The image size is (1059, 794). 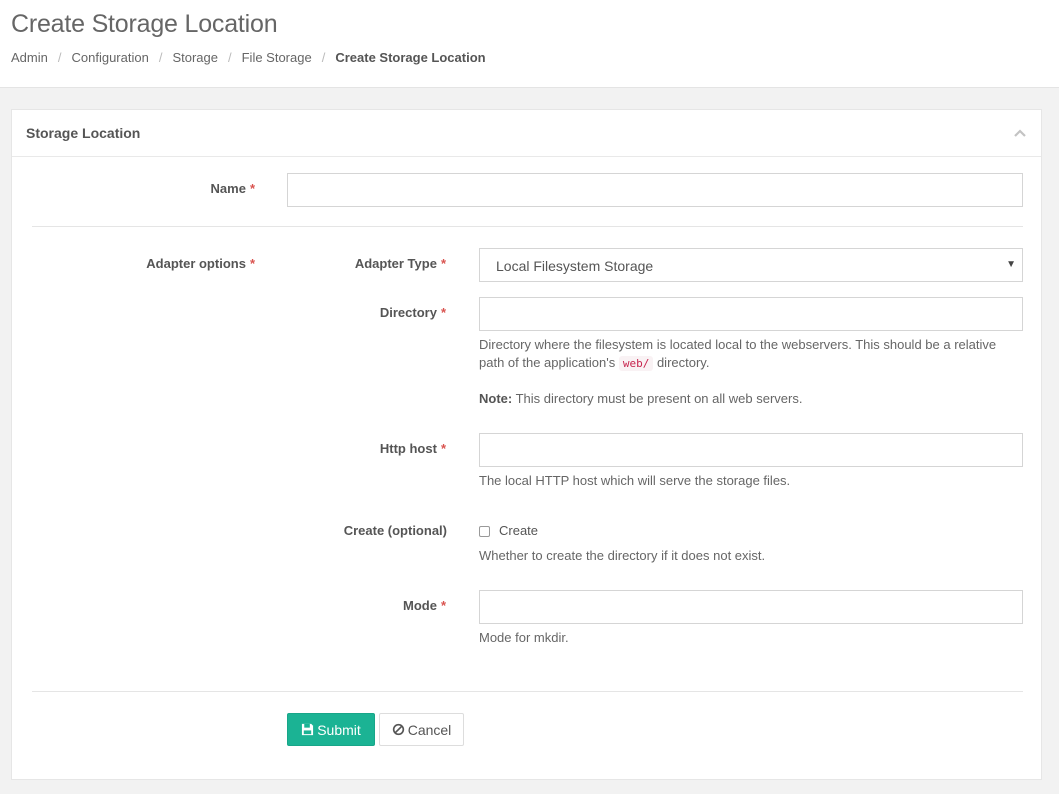 What do you see at coordinates (524, 637) in the screenshot?
I see `mode-help: Mode for mkdir.` at bounding box center [524, 637].